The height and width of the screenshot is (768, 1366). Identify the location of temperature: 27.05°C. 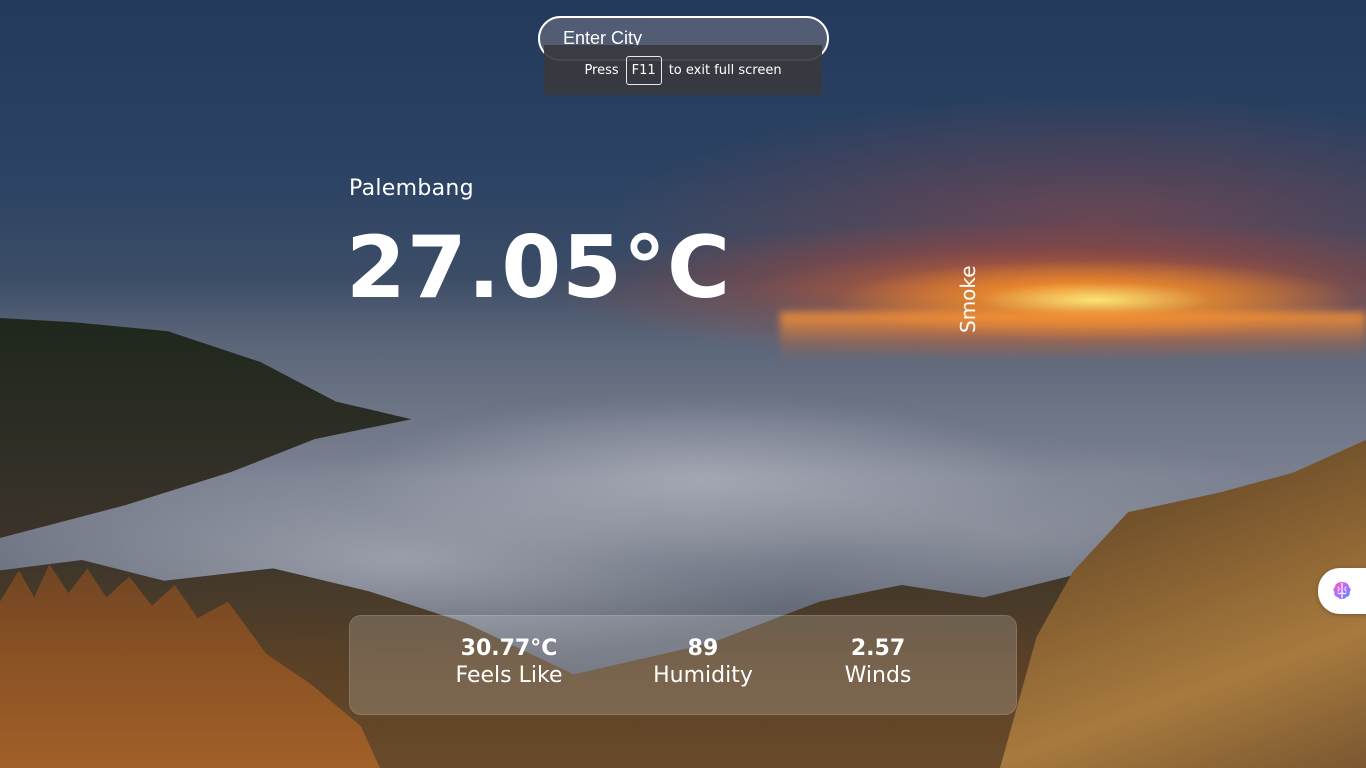
(539, 268).